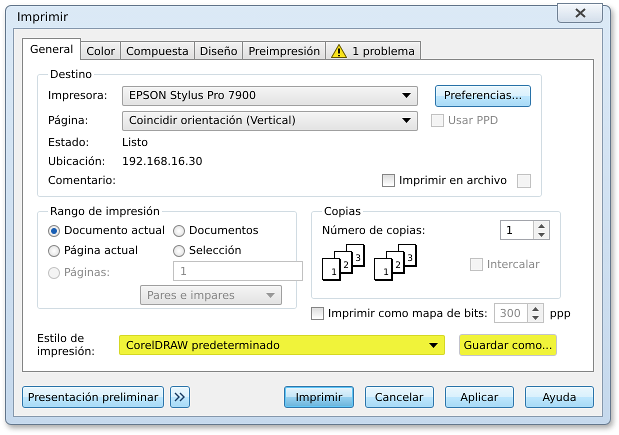 The image size is (619, 435). What do you see at coordinates (93, 397) in the screenshot?
I see `preview-button: Presentación preliminar` at bounding box center [93, 397].